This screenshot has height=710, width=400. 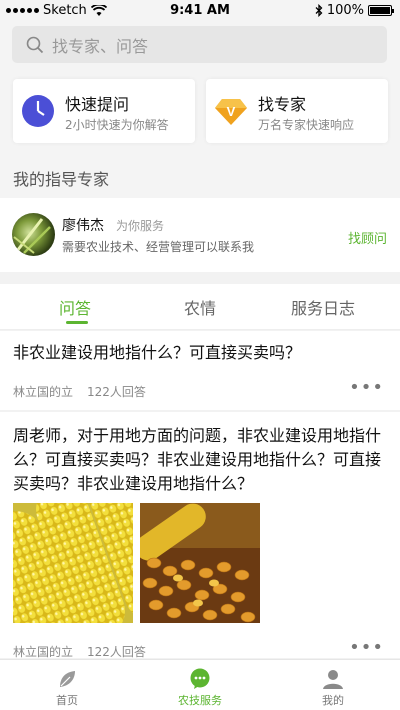 I want to click on tab-profile-label: 我的, so click(x=333, y=700).